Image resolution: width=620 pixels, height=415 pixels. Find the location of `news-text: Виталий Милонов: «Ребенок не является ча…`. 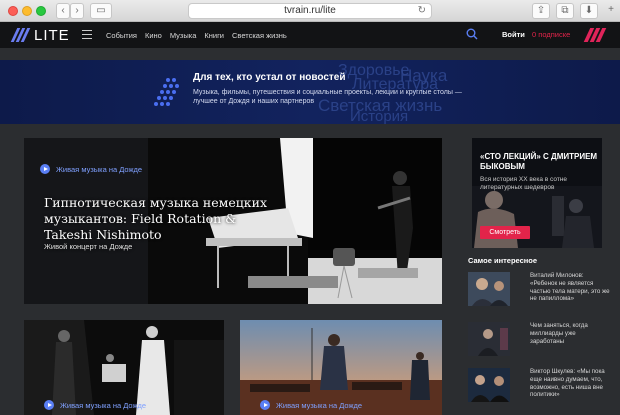

news-text: Виталий Милонов: «Ребенок не является ча… is located at coordinates (570, 287).